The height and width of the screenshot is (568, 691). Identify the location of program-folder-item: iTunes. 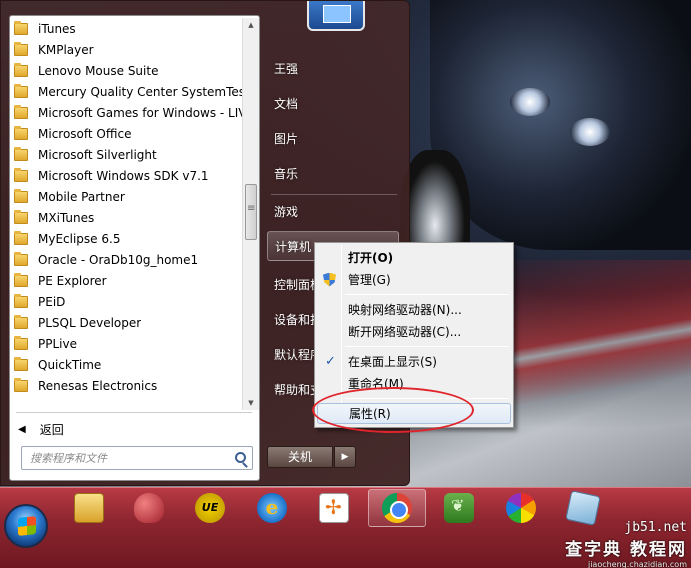
(130, 28).